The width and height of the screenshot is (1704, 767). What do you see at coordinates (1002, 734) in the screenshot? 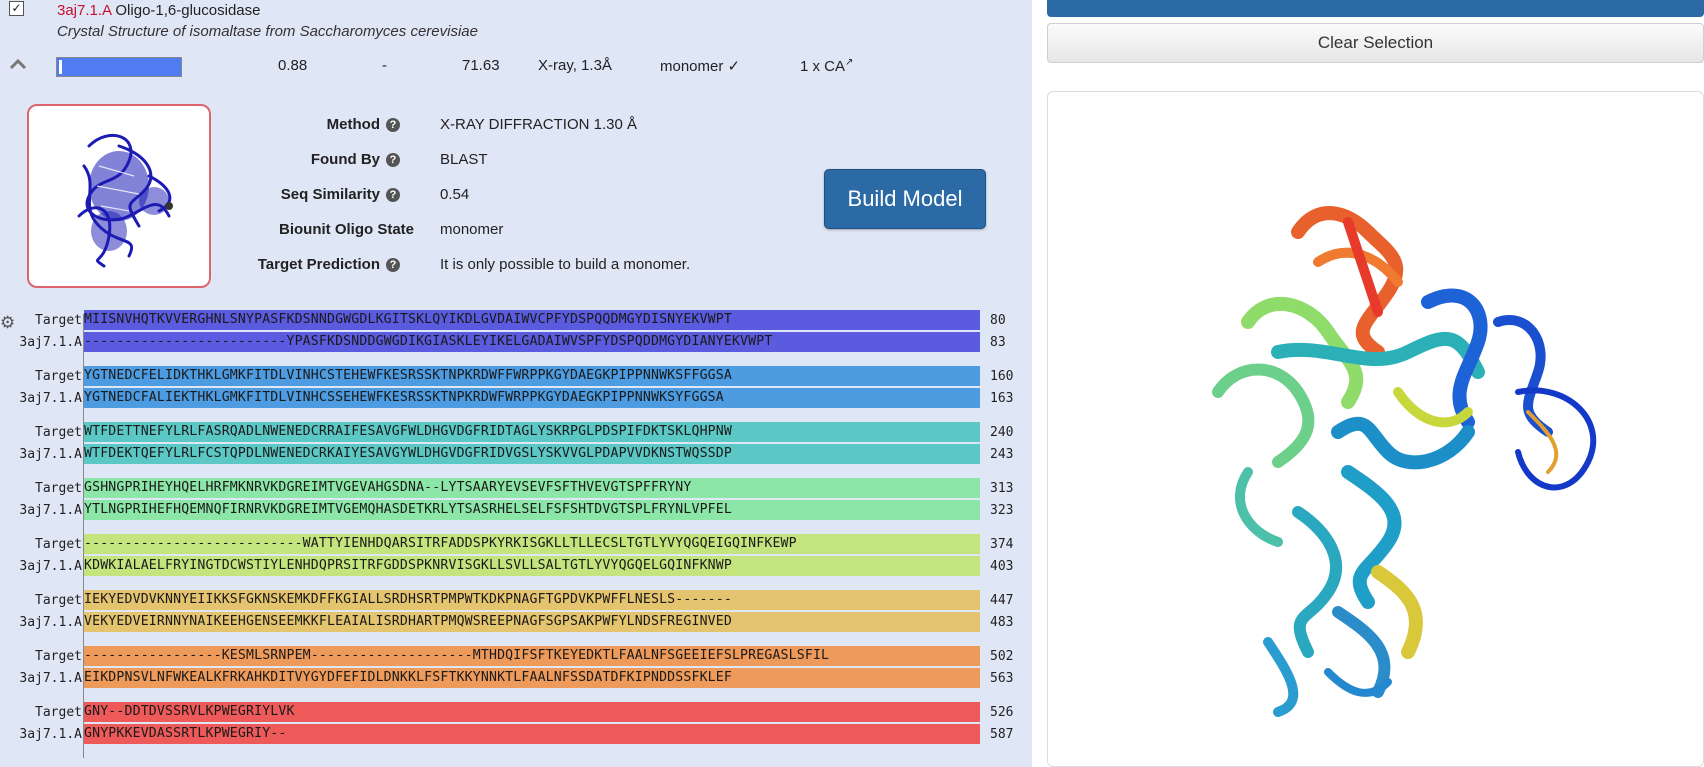
I see `alignment-position: 587` at bounding box center [1002, 734].